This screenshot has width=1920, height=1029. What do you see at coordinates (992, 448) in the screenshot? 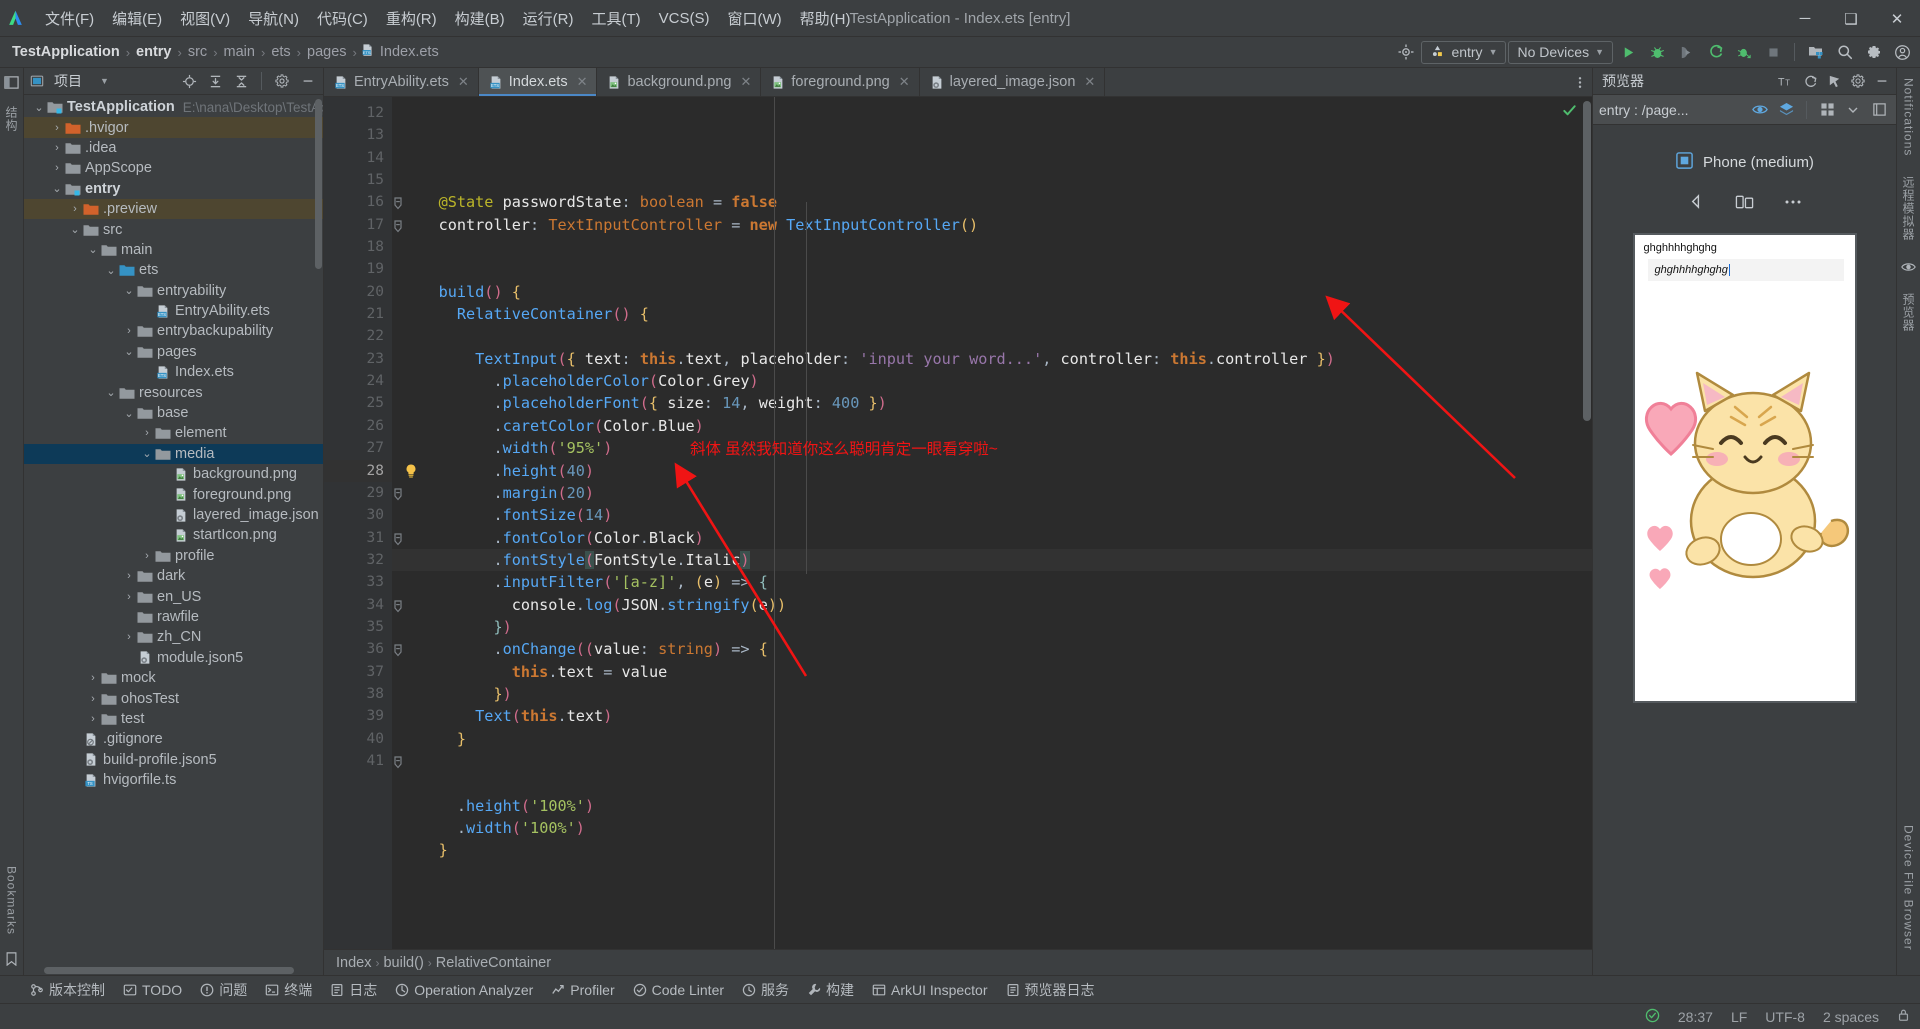
I see `code-line-23: .width('95%')` at bounding box center [992, 448].